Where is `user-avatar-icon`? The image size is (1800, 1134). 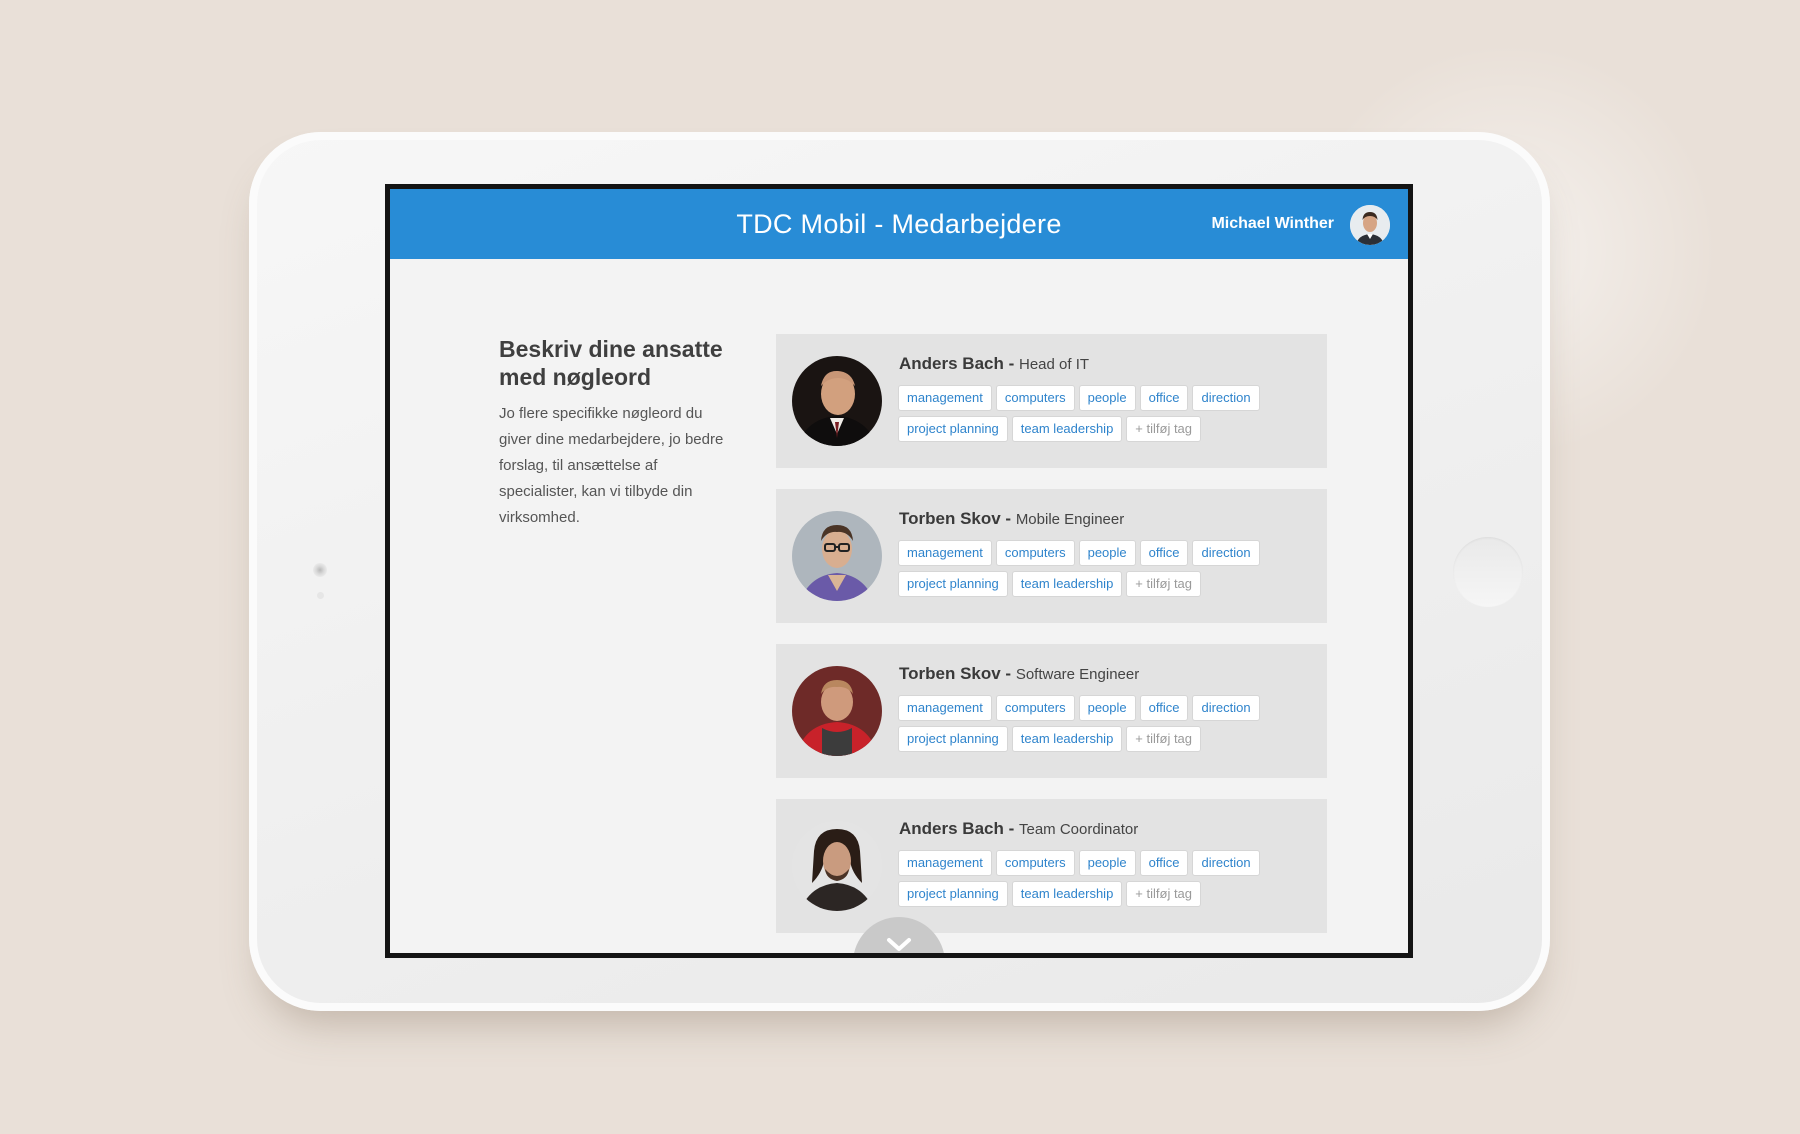
user-avatar-icon is located at coordinates (1370, 225).